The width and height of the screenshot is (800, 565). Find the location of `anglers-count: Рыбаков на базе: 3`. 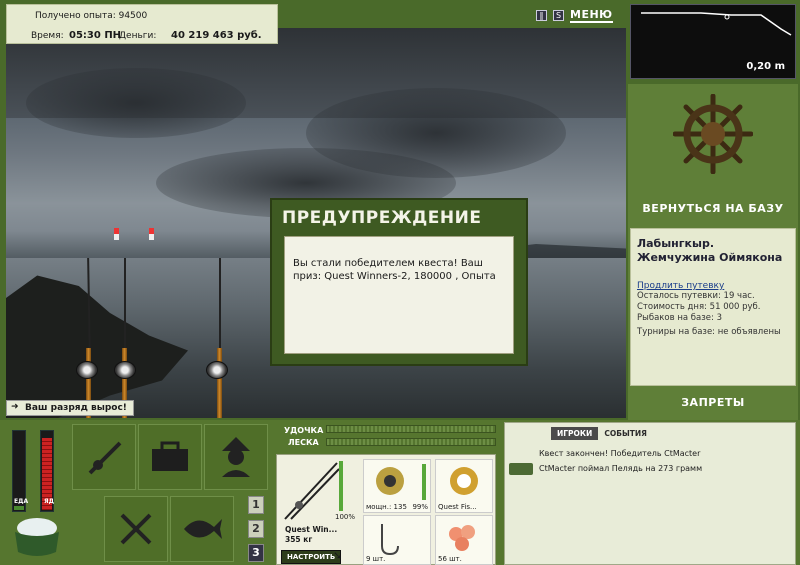

anglers-count: Рыбаков на базе: 3 is located at coordinates (679, 318).